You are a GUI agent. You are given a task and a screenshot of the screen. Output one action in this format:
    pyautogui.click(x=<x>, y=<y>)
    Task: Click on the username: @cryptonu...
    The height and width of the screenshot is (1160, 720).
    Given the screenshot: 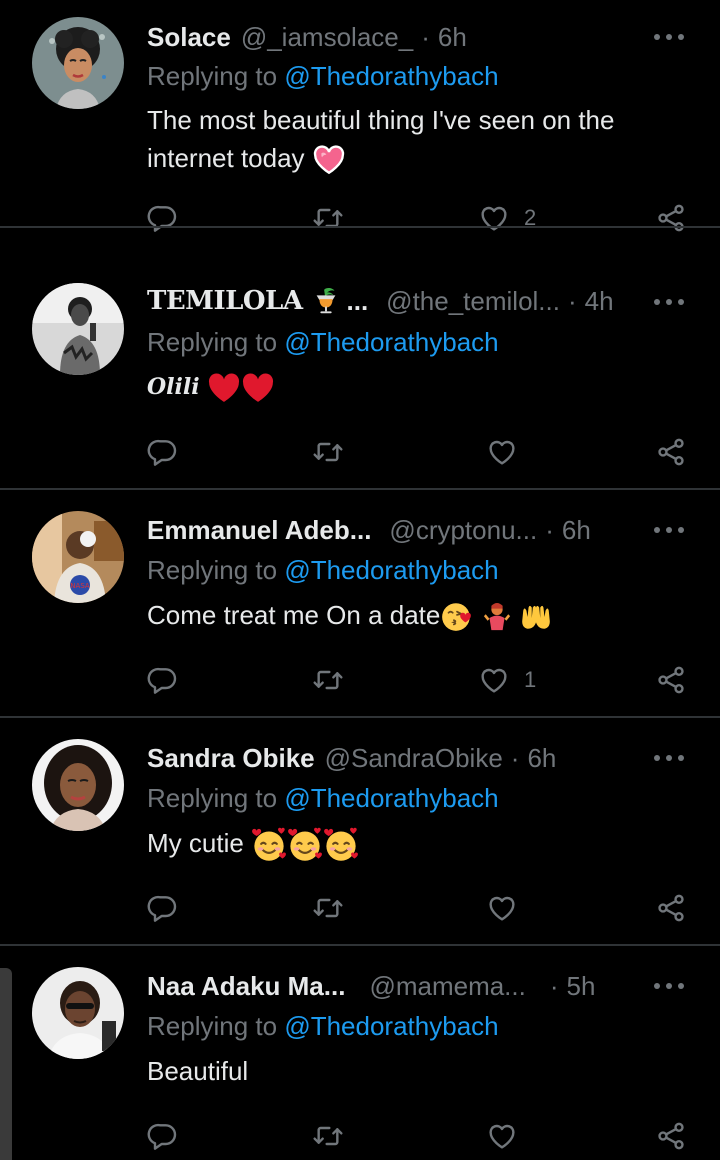 What is the action you would take?
    pyautogui.click(x=463, y=530)
    